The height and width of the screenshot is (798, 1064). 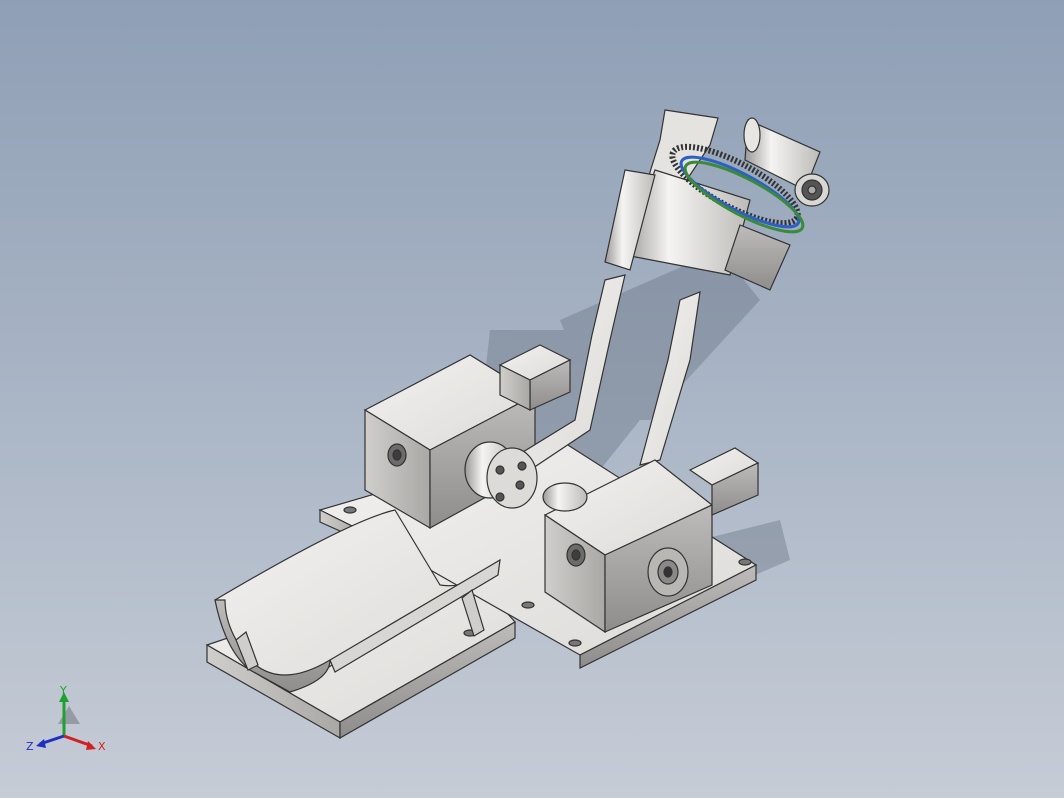 What do you see at coordinates (30, 746) in the screenshot?
I see `z-axis-label: Z` at bounding box center [30, 746].